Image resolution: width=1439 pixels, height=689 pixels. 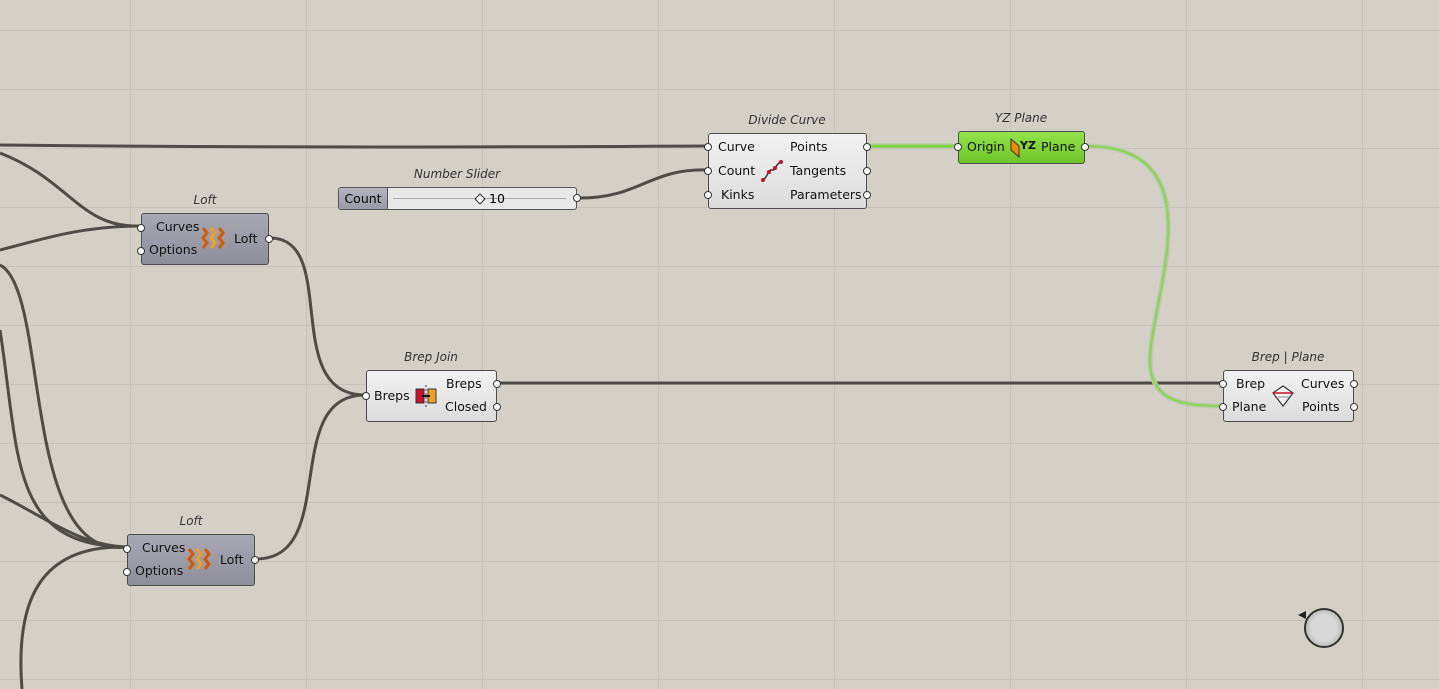 What do you see at coordinates (809, 147) in the screenshot?
I see `divide-curve-output-points: Points` at bounding box center [809, 147].